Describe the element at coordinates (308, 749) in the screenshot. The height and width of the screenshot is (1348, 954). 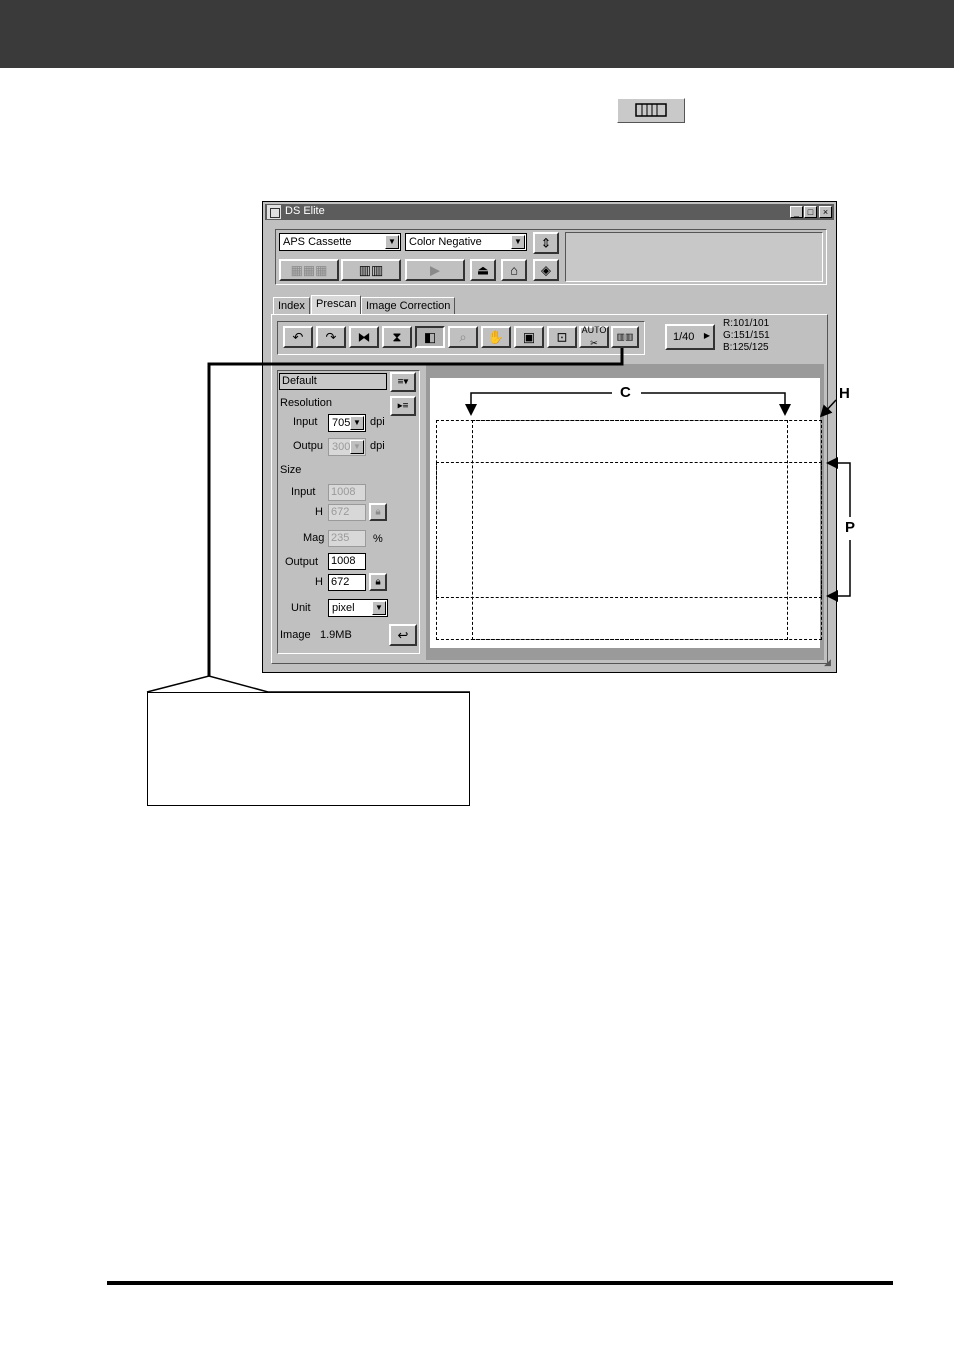
I see `callout-box` at that location.